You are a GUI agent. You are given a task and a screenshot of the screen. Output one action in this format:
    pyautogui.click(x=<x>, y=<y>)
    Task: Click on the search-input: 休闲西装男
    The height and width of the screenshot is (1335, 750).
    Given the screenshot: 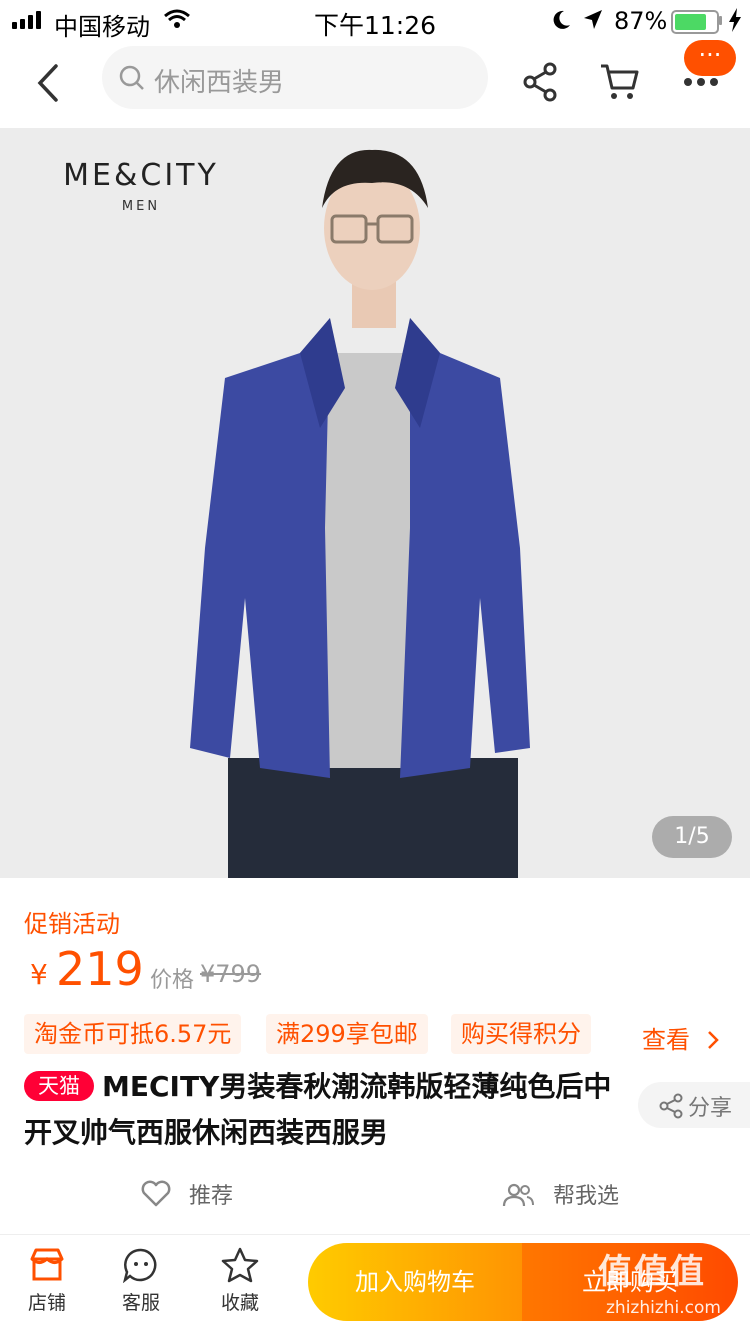 What is the action you would take?
    pyautogui.click(x=295, y=77)
    